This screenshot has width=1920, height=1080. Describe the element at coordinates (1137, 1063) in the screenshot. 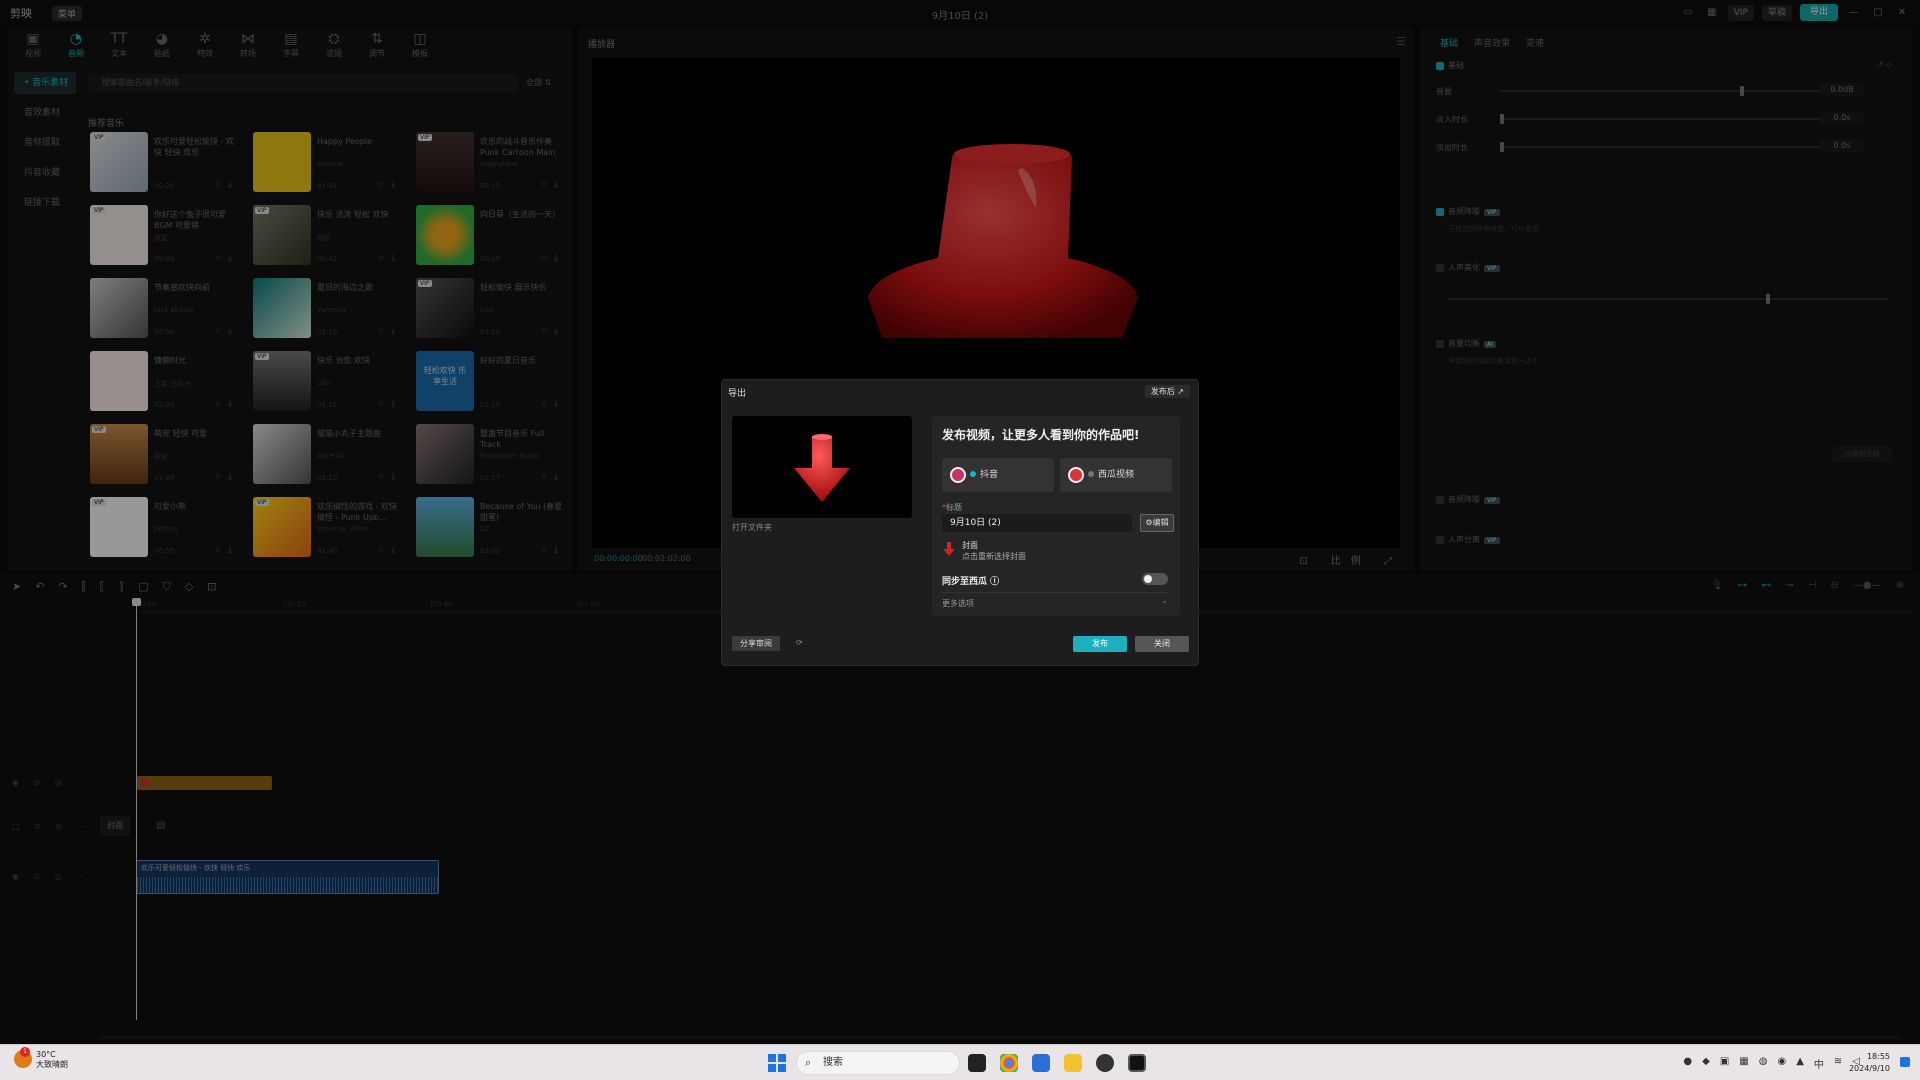

I see `capcut-app-icon` at that location.